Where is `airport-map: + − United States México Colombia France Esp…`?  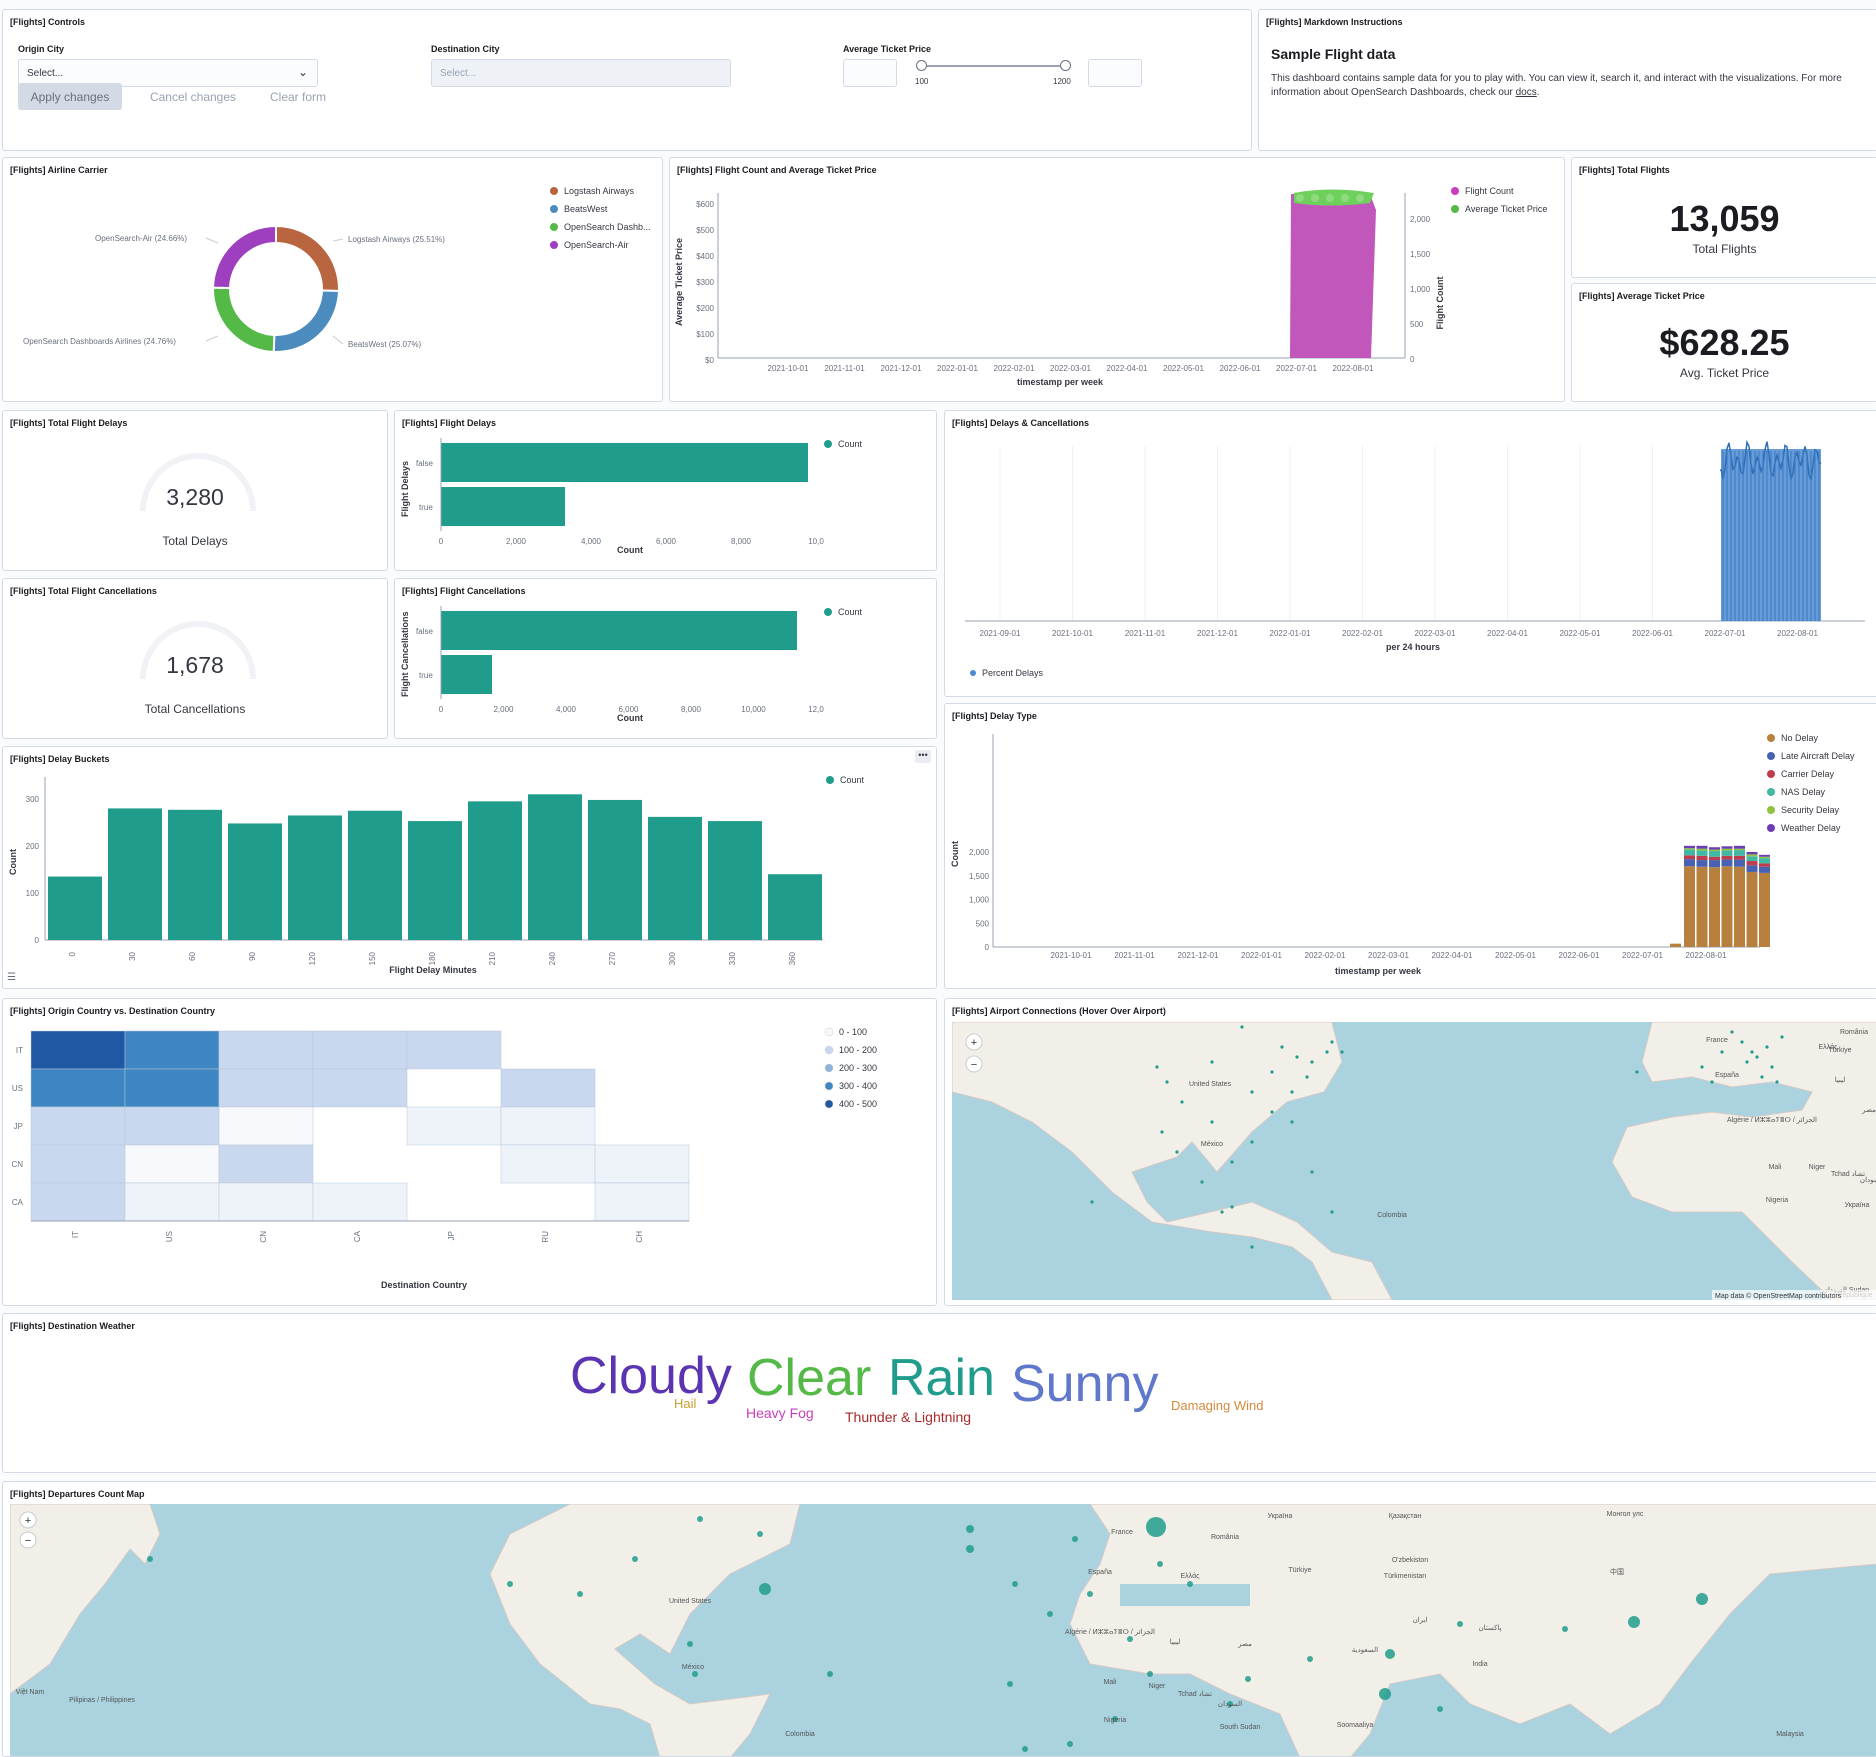 airport-map: + − United States México Colombia France Esp… is located at coordinates (1414, 1161).